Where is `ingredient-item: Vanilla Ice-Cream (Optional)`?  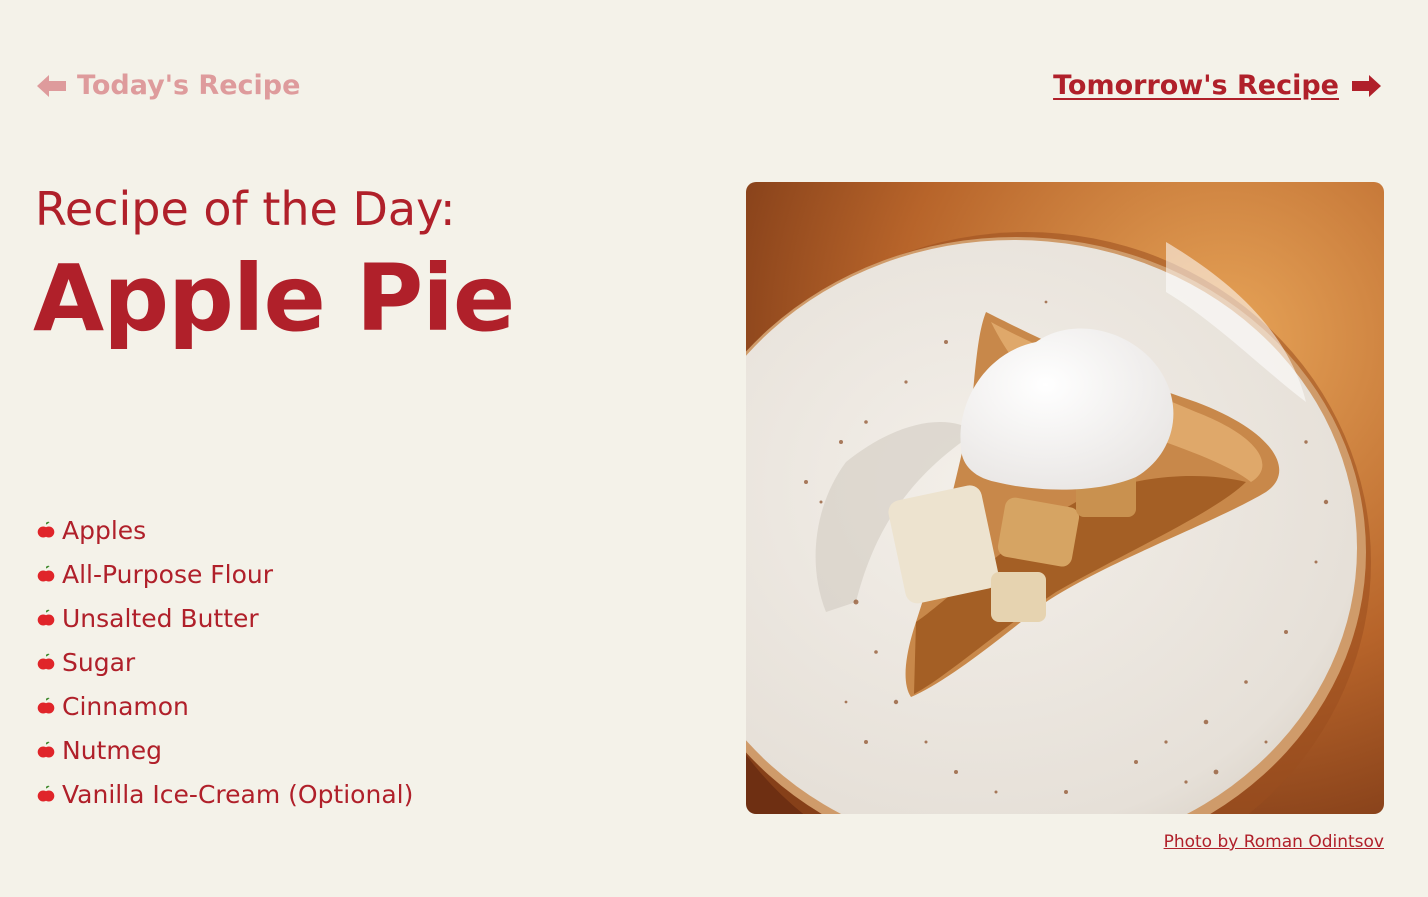 ingredient-item: Vanilla Ice-Cream (Optional) is located at coordinates (225, 794).